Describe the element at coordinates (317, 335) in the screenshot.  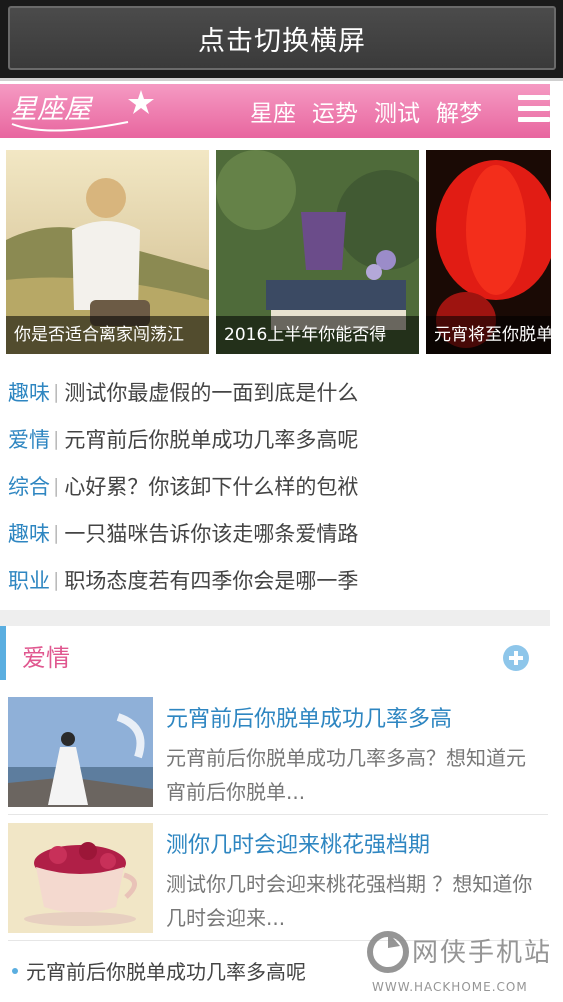
I see `slide-caption: 2016上半年你能否得` at that location.